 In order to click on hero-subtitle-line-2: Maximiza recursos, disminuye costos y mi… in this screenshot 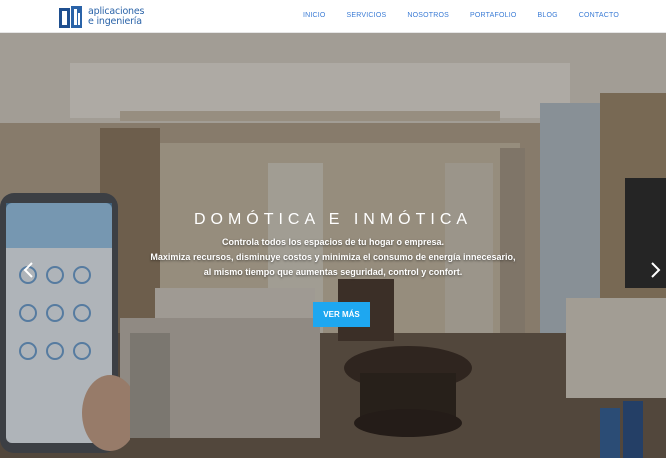, I will do `click(333, 257)`.